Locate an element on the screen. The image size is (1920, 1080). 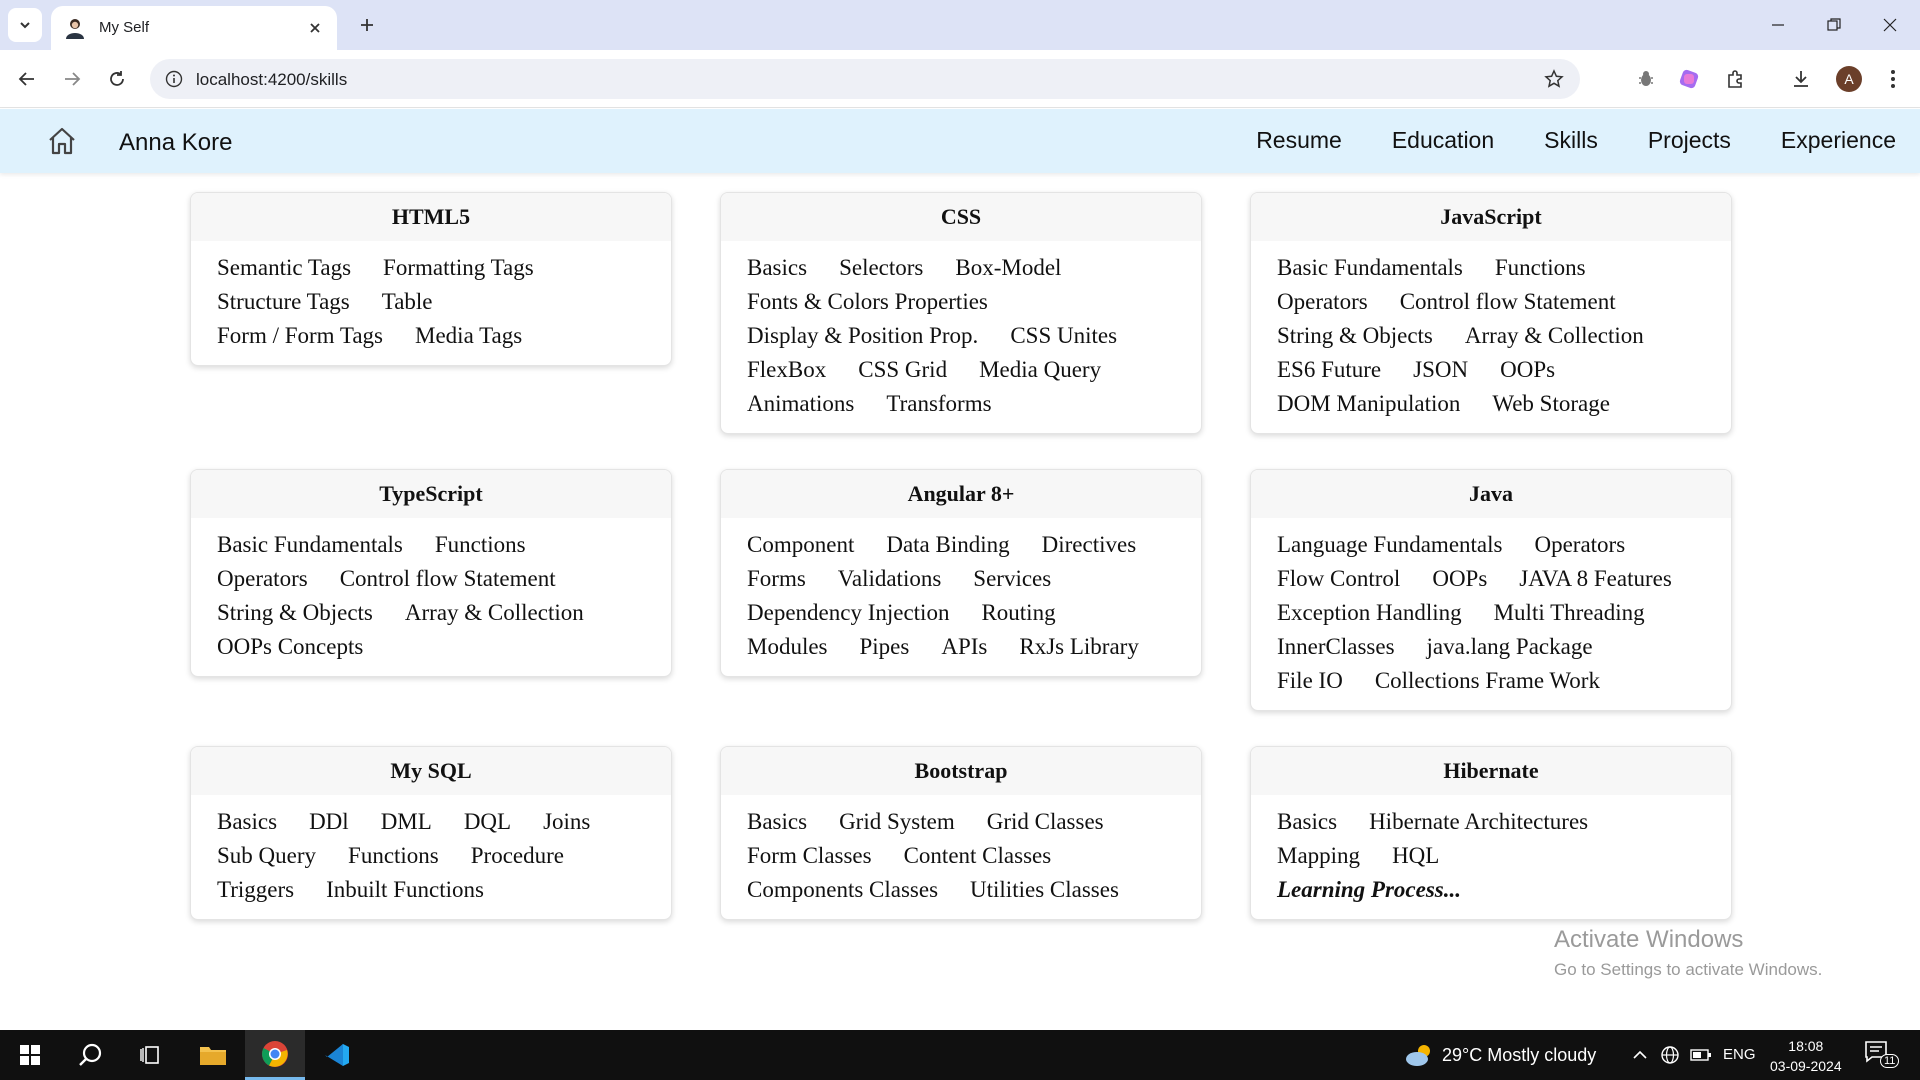
skill-item: Grid Classes is located at coordinates (1045, 821).